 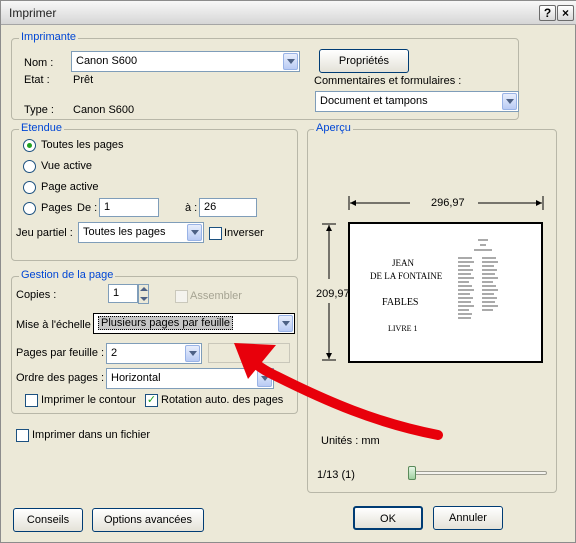 What do you see at coordinates (412, 473) in the screenshot?
I see `page-slider-thumb` at bounding box center [412, 473].